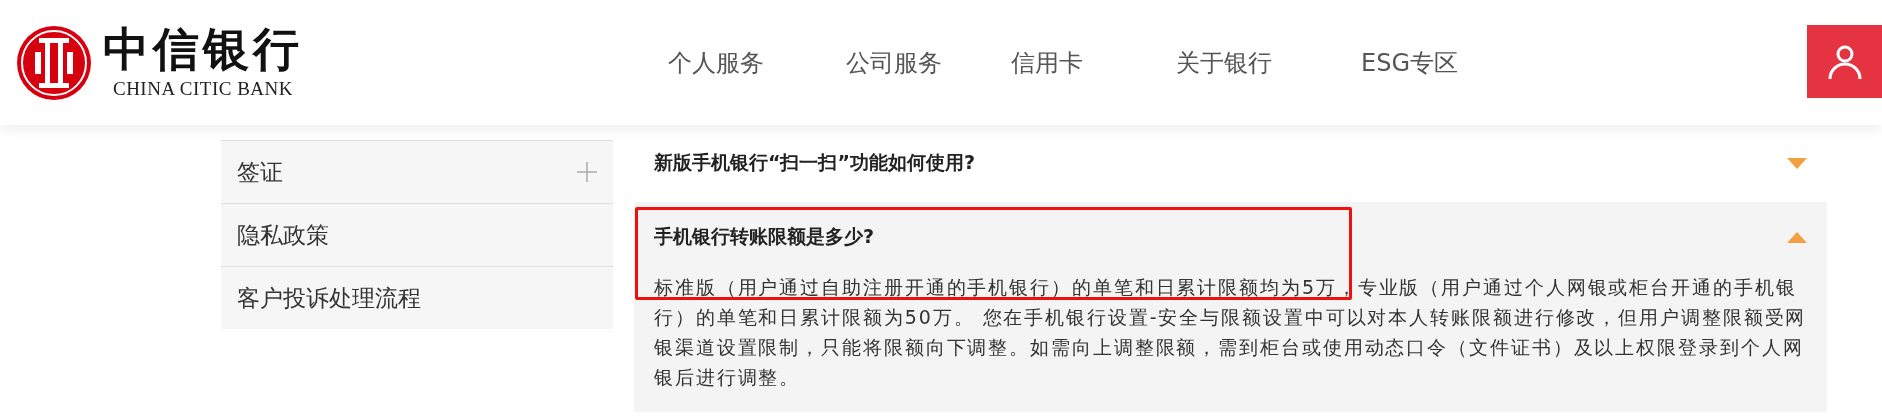 The height and width of the screenshot is (416, 1882). What do you see at coordinates (757, 62) in the screenshot?
I see `nav-link: 个人服务` at bounding box center [757, 62].